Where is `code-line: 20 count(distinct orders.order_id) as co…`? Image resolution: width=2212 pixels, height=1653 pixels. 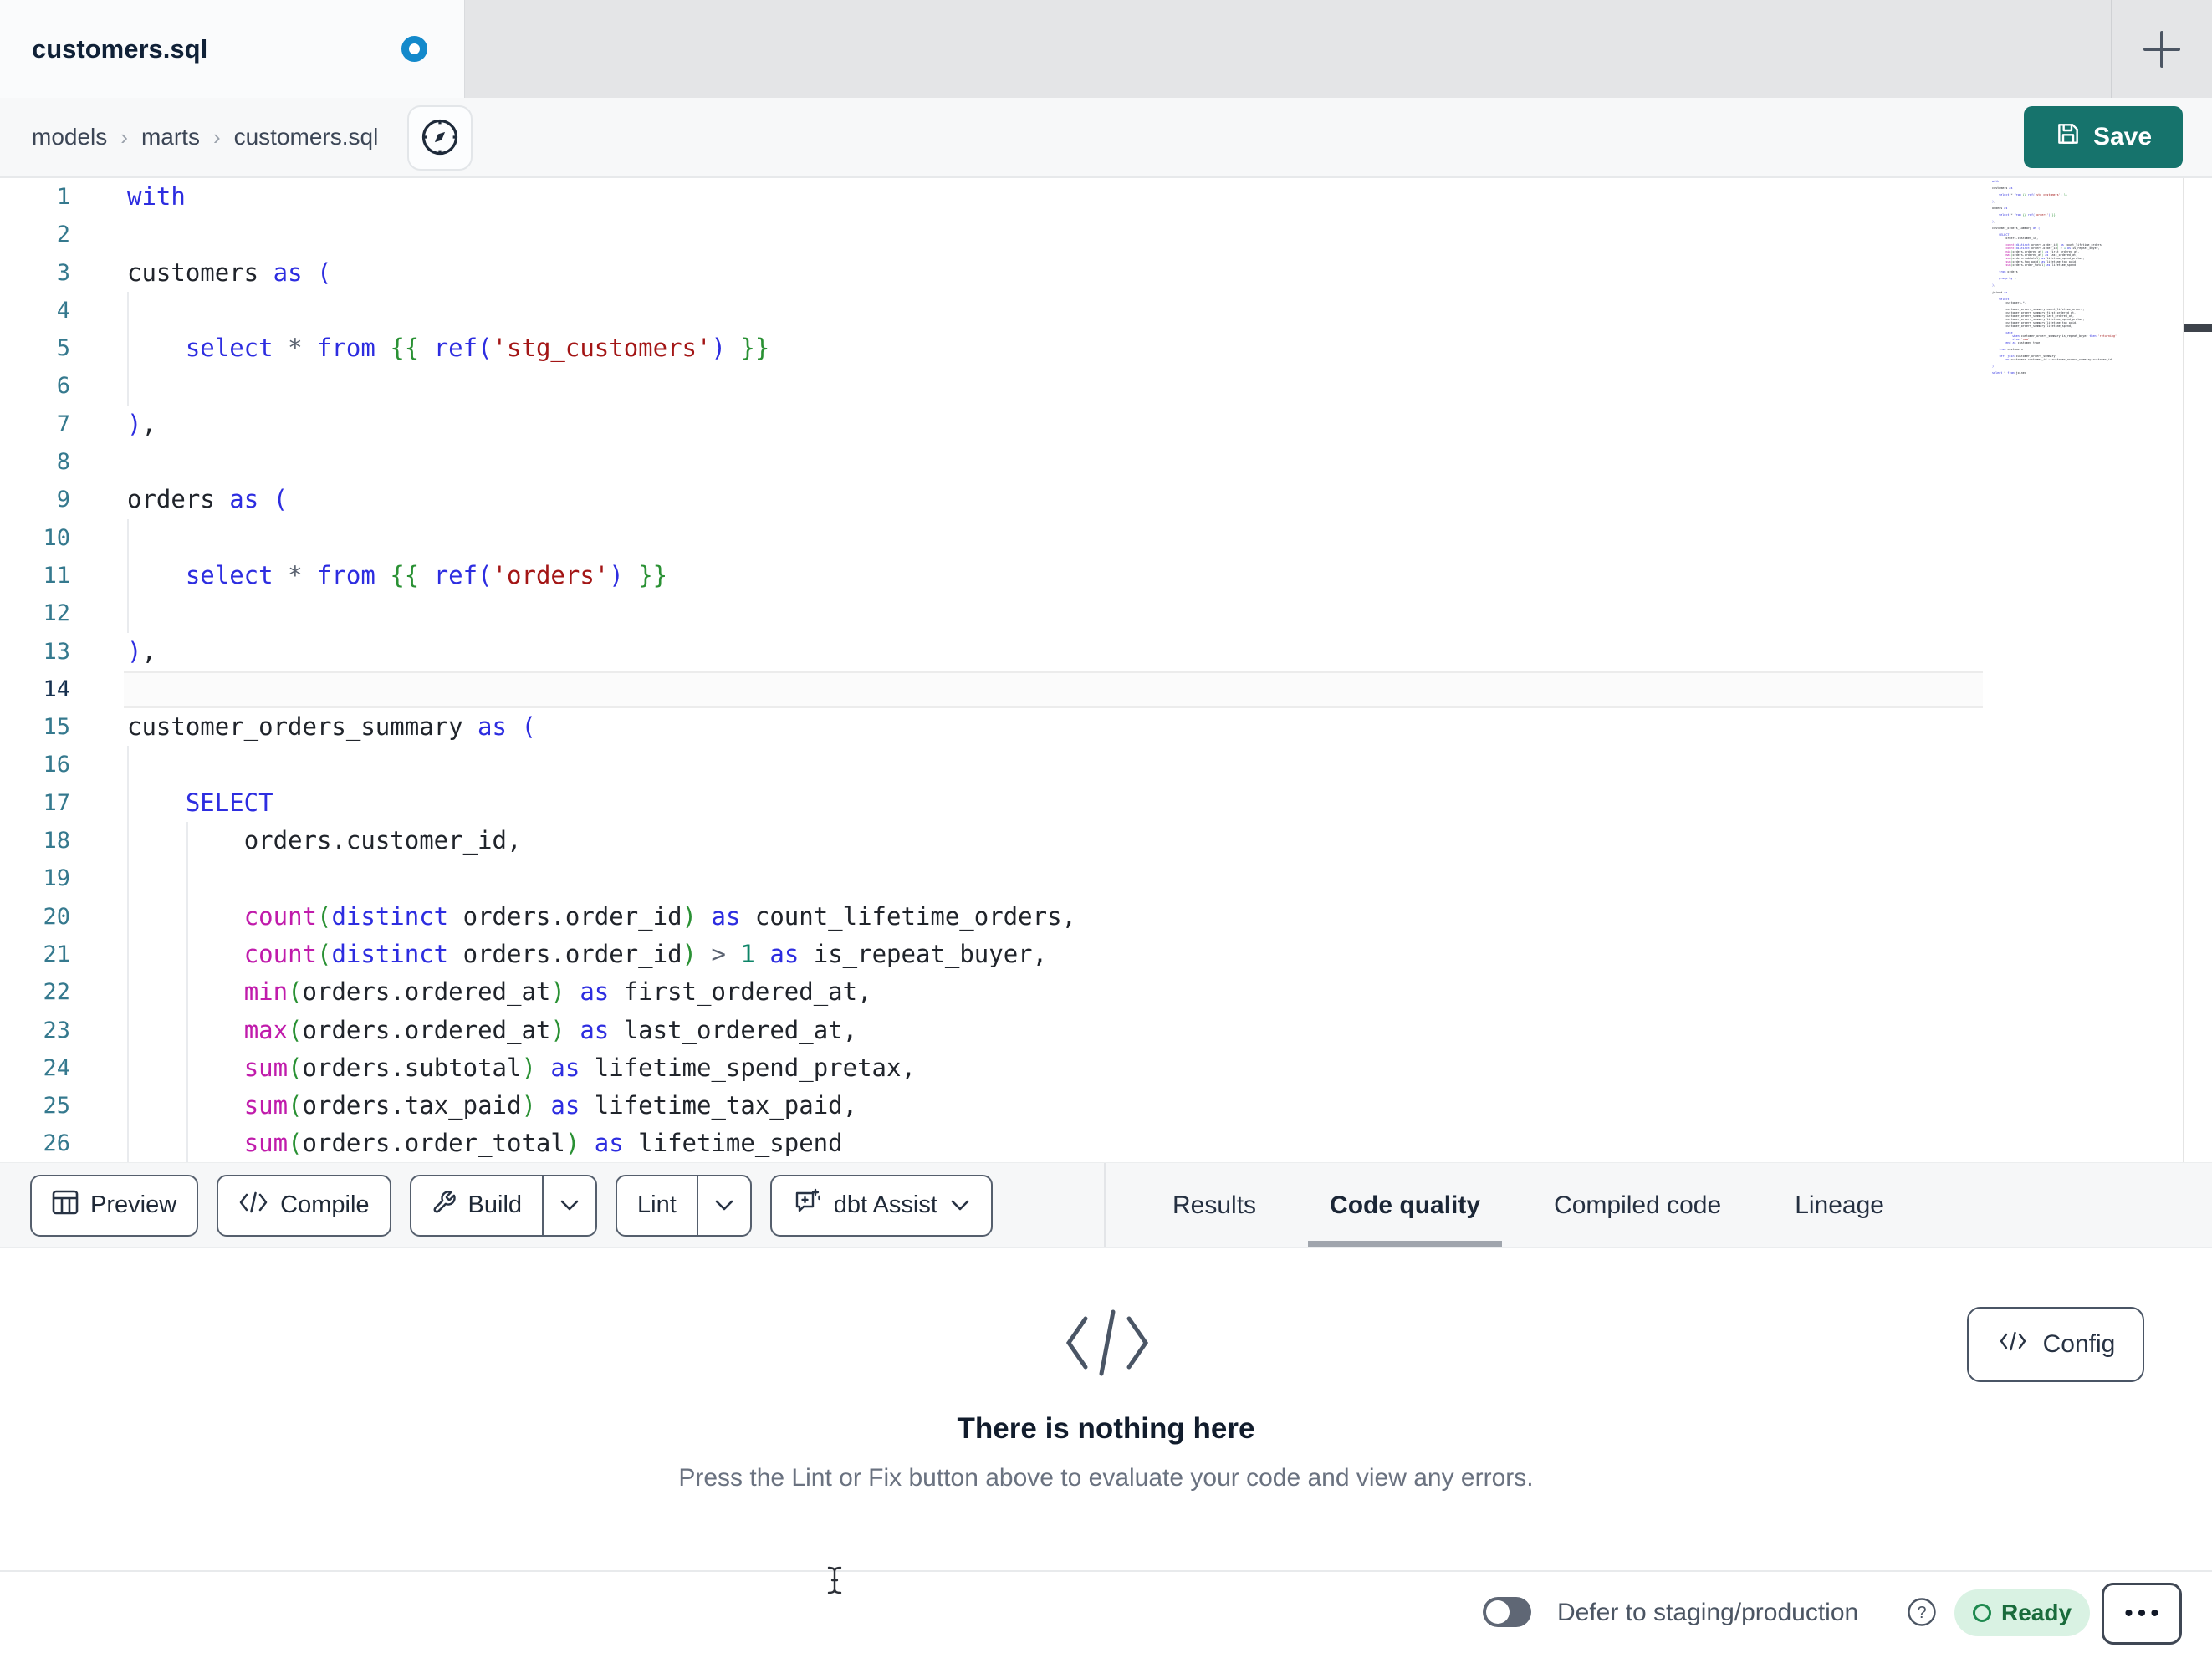
code-line: 20 count(distinct orders.order_id) as co… is located at coordinates (1106, 916).